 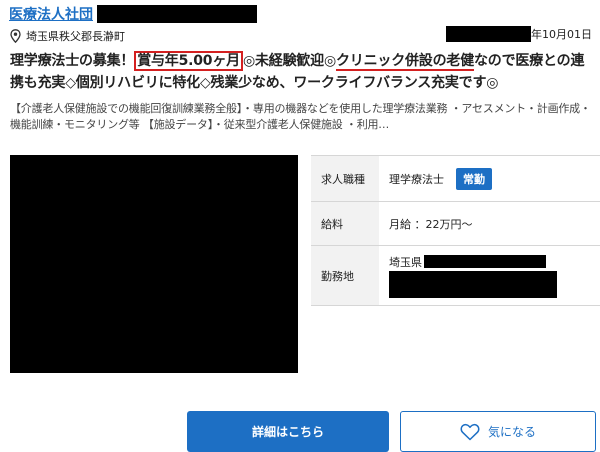 I want to click on workplace-prefecture: 埼玉県, so click(x=405, y=262).